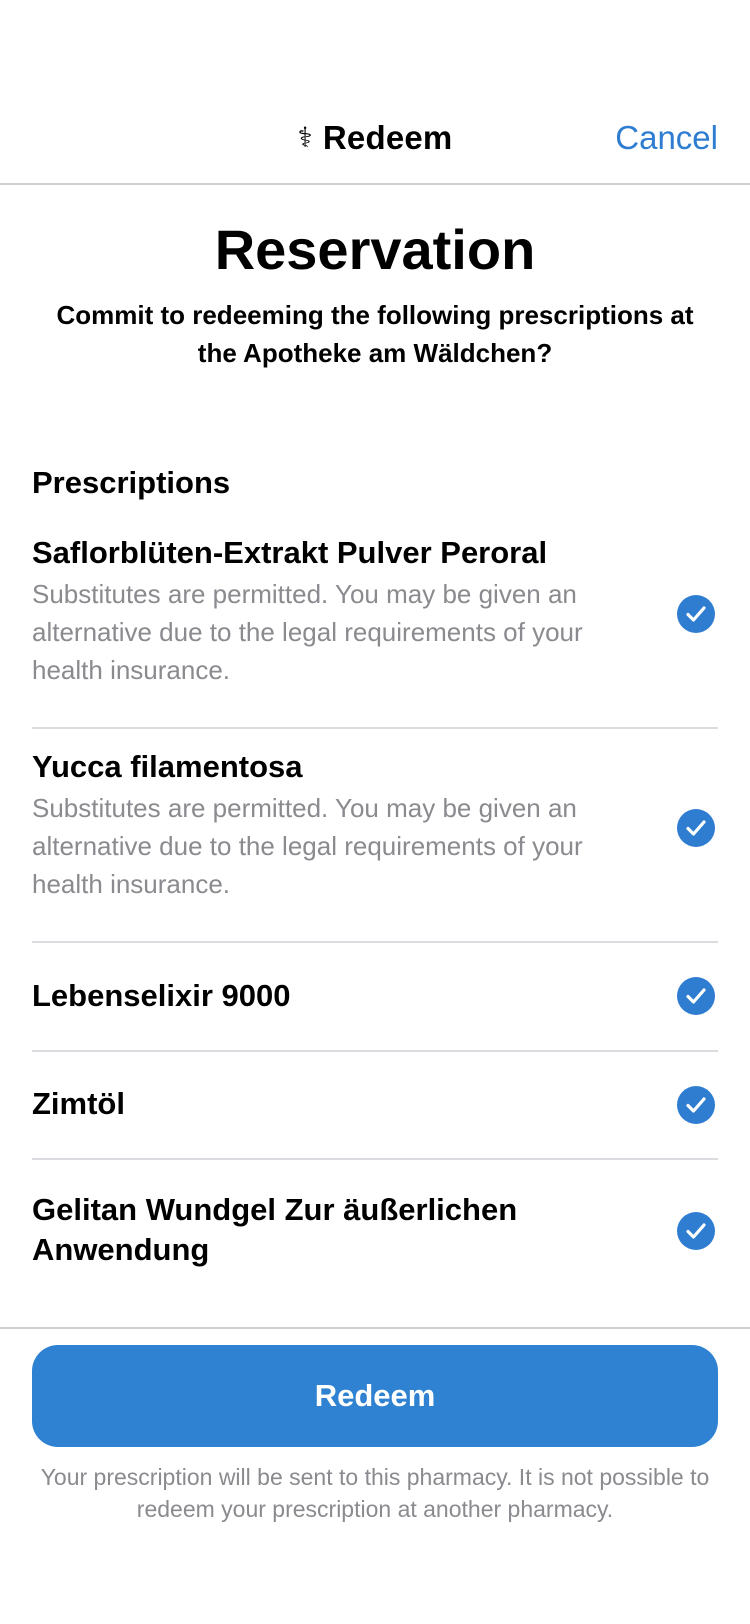 The height and width of the screenshot is (1624, 750). What do you see at coordinates (375, 92) in the screenshot?
I see `navigation-bar: ⚕ Redeem Cancel` at bounding box center [375, 92].